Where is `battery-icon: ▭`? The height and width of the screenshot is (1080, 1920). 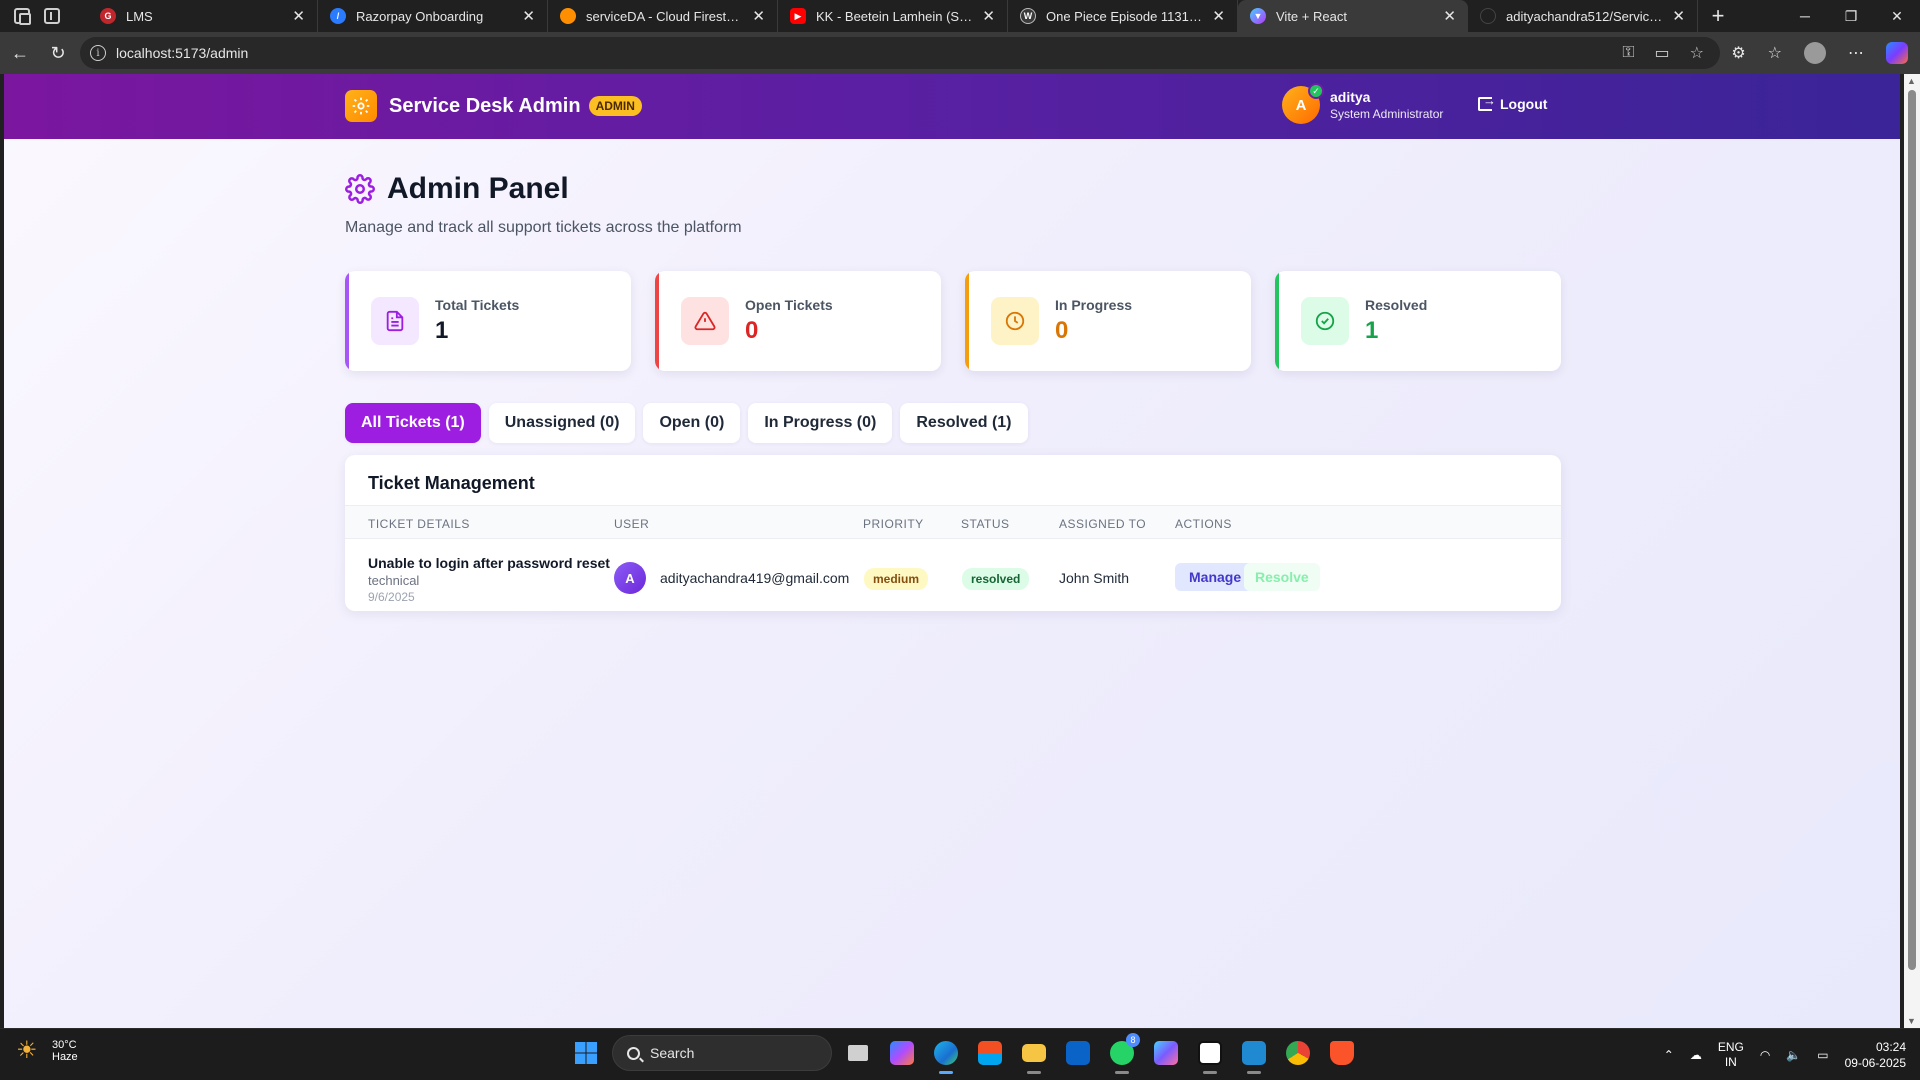 battery-icon: ▭ is located at coordinates (1822, 1055).